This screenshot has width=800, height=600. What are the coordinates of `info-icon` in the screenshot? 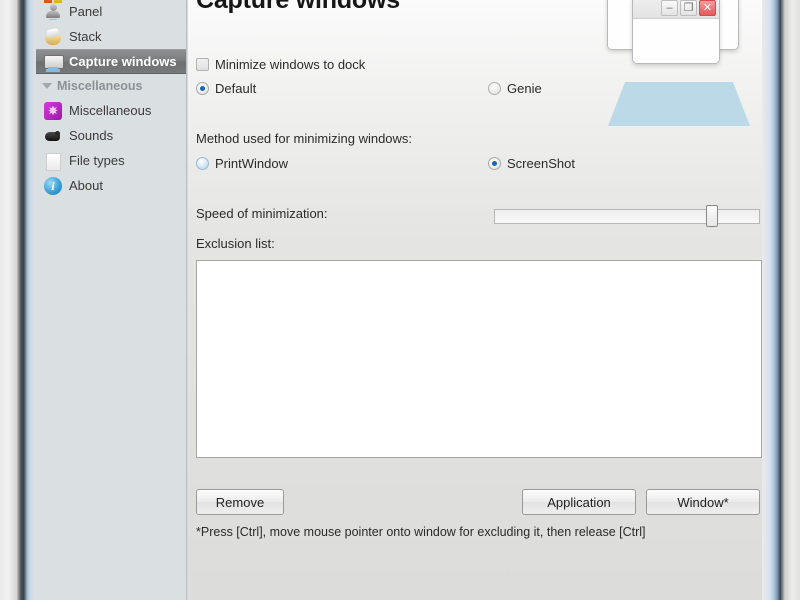 It's located at (53, 185).